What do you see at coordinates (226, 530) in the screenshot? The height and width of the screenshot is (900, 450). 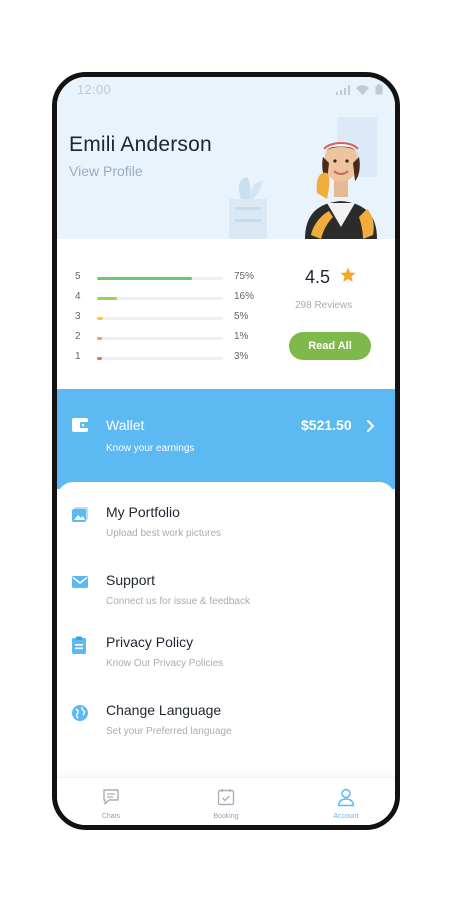 I see `menu-item-portfolio: My Portfolio Upload best work pictures` at bounding box center [226, 530].